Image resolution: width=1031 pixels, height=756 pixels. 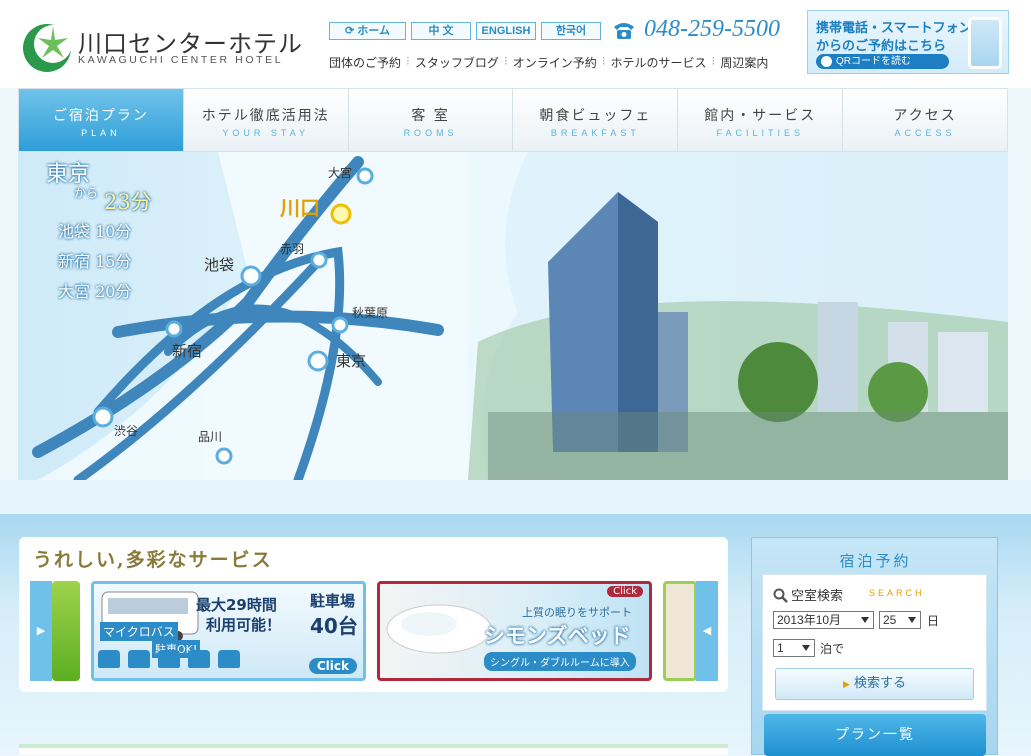 I want to click on sub-links: 団体のご予約 ⁝ スタッフブログ ⁝ オンライン予約 ⁝ ホテルのサービス ⁝ 周辺案内, so click(x=548, y=62).